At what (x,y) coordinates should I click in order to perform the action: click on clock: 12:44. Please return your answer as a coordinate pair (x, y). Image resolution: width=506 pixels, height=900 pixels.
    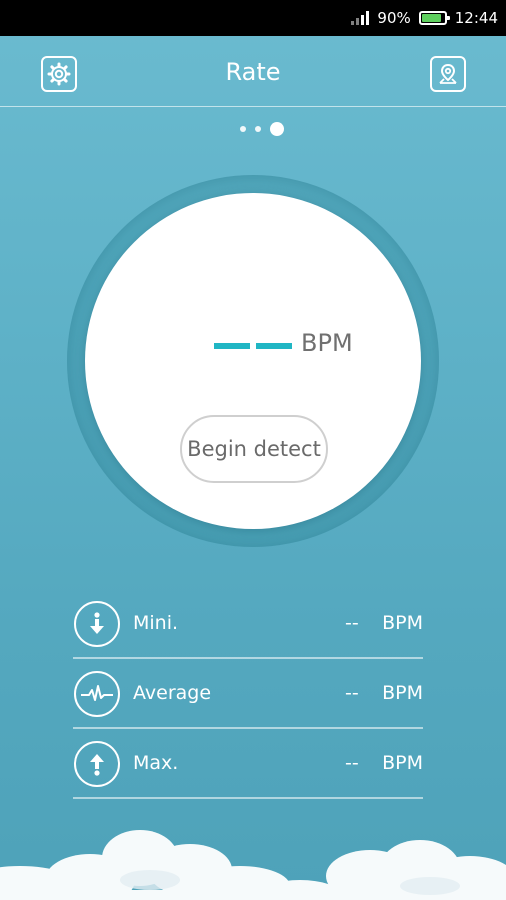
    Looking at the image, I should click on (476, 18).